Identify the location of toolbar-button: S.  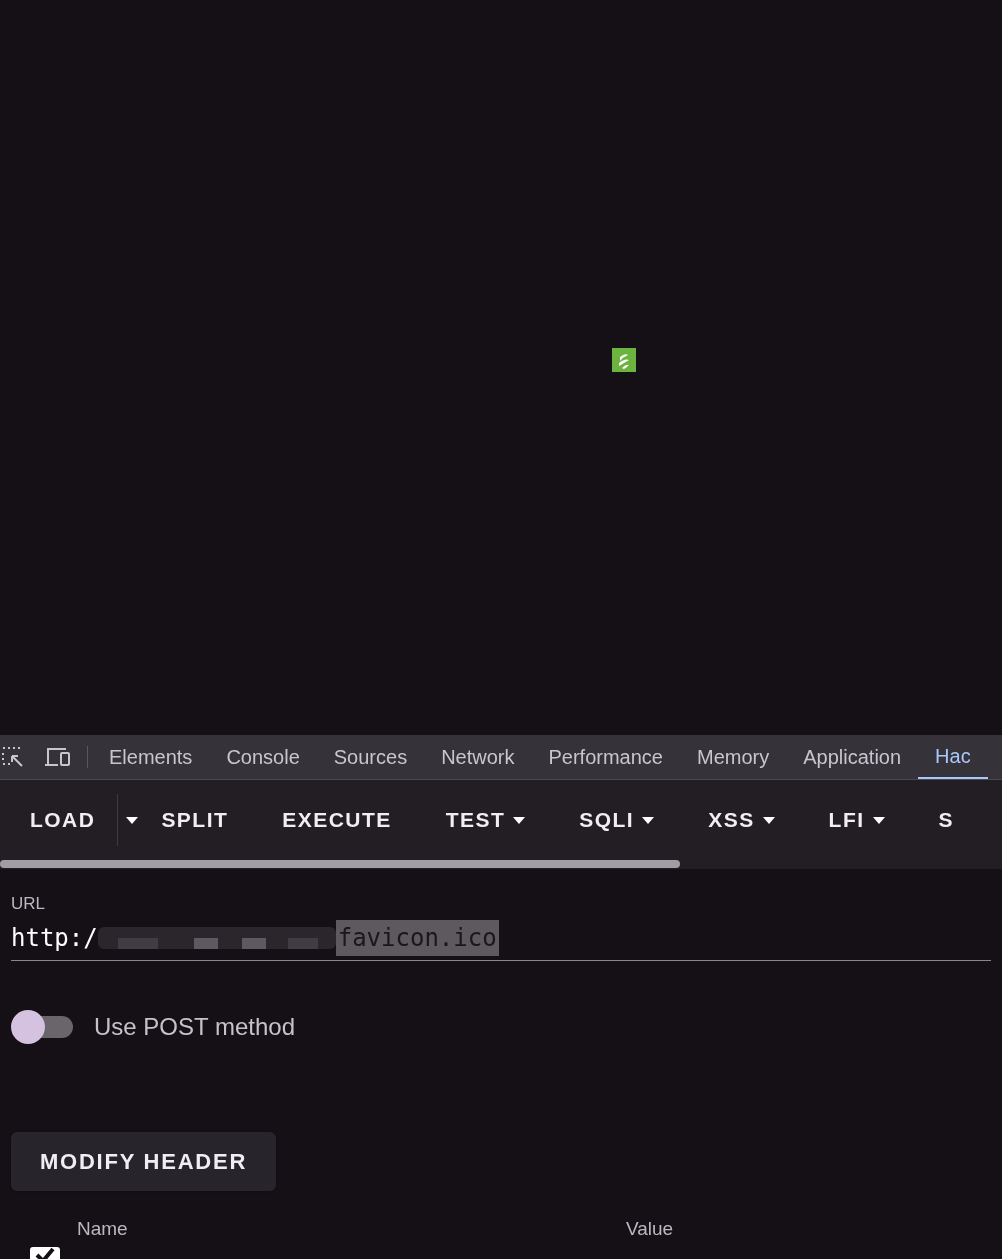
(946, 820).